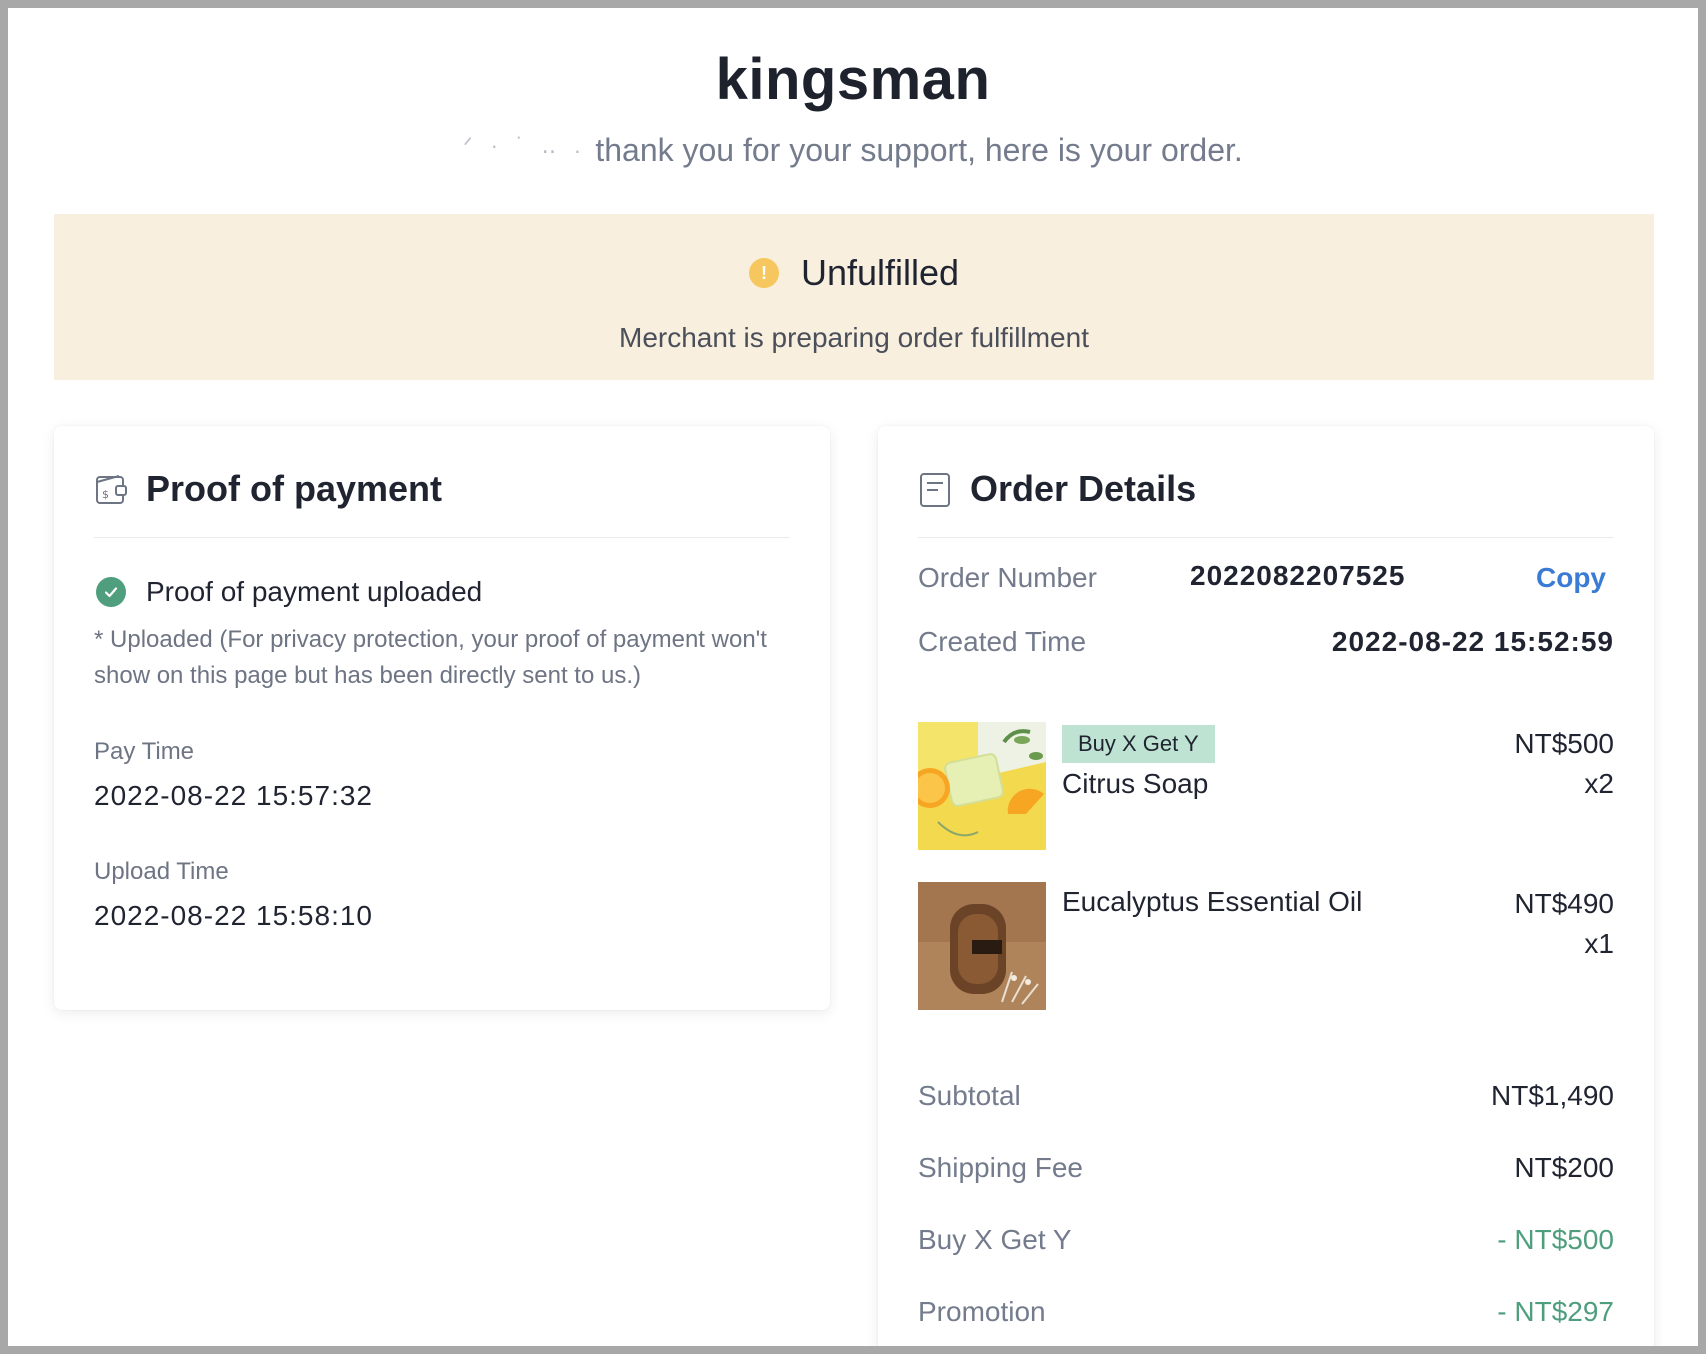  What do you see at coordinates (1266, 503) in the screenshot?
I see `card-header: Order Details` at bounding box center [1266, 503].